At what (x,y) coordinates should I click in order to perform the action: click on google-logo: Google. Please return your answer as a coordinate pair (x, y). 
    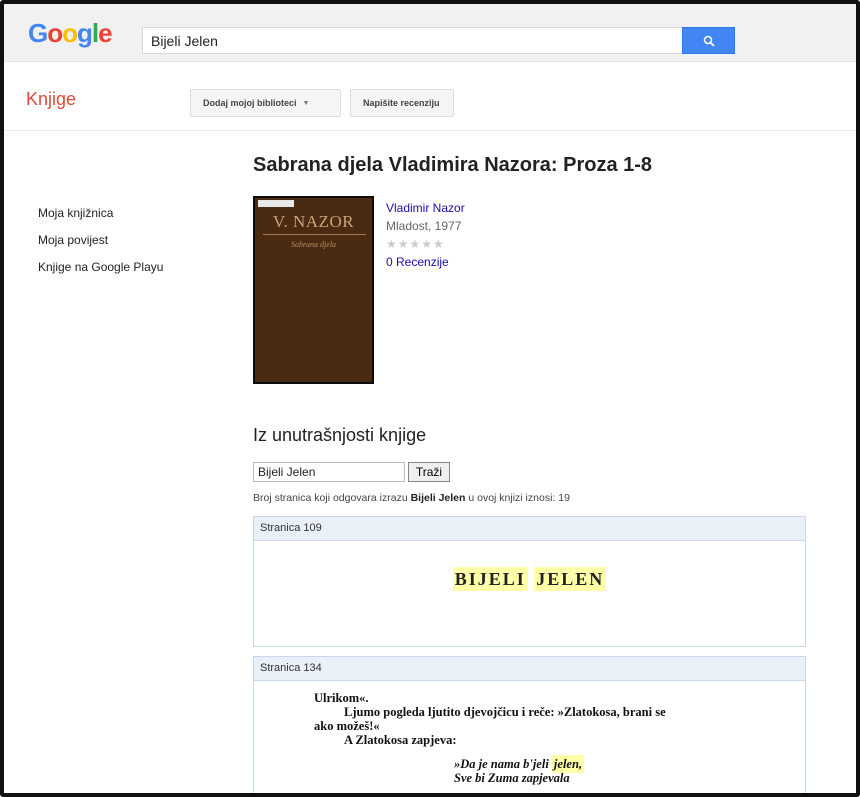
    Looking at the image, I should click on (70, 33).